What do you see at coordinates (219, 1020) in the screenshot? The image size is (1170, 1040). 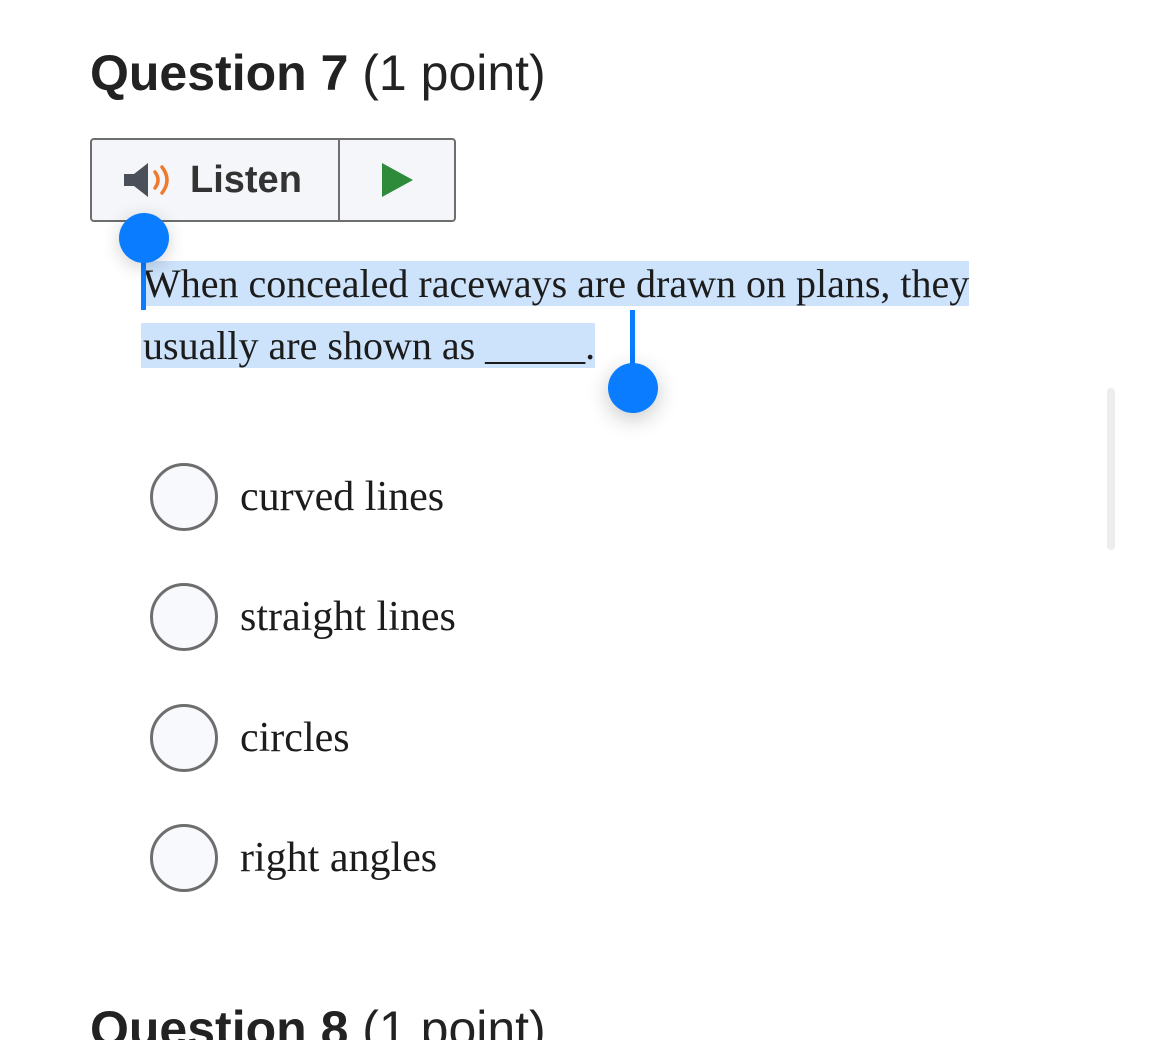 I see `next-question-title: Question 8` at bounding box center [219, 1020].